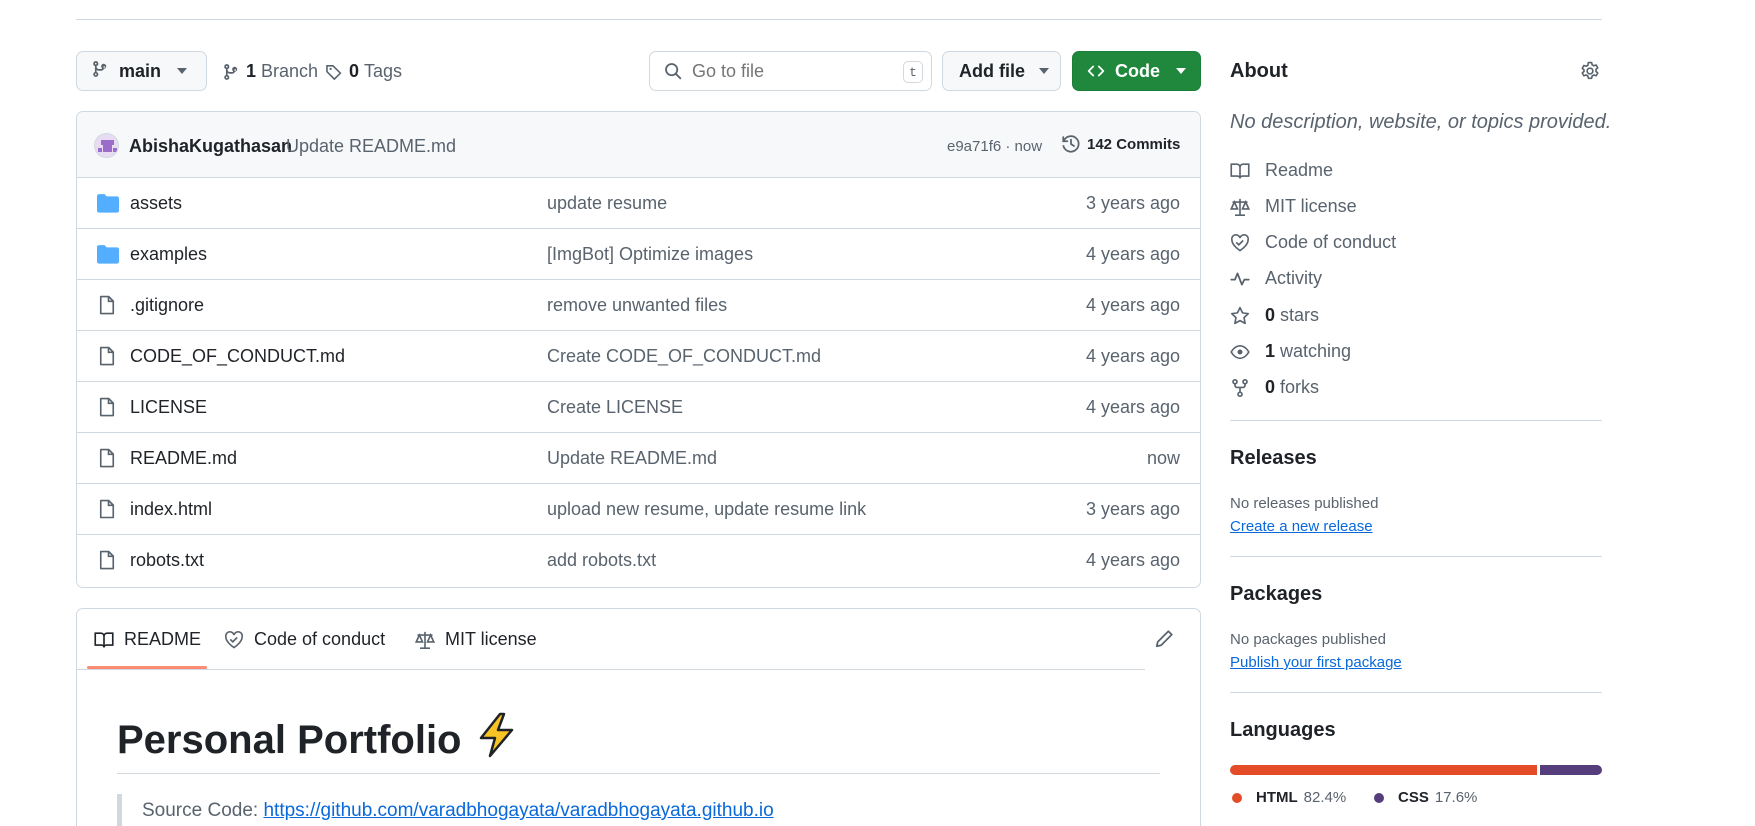 This screenshot has width=1755, height=826. Describe the element at coordinates (320, 639) in the screenshot. I see `tab-code-of-conduct-label: Code of conduct` at that location.